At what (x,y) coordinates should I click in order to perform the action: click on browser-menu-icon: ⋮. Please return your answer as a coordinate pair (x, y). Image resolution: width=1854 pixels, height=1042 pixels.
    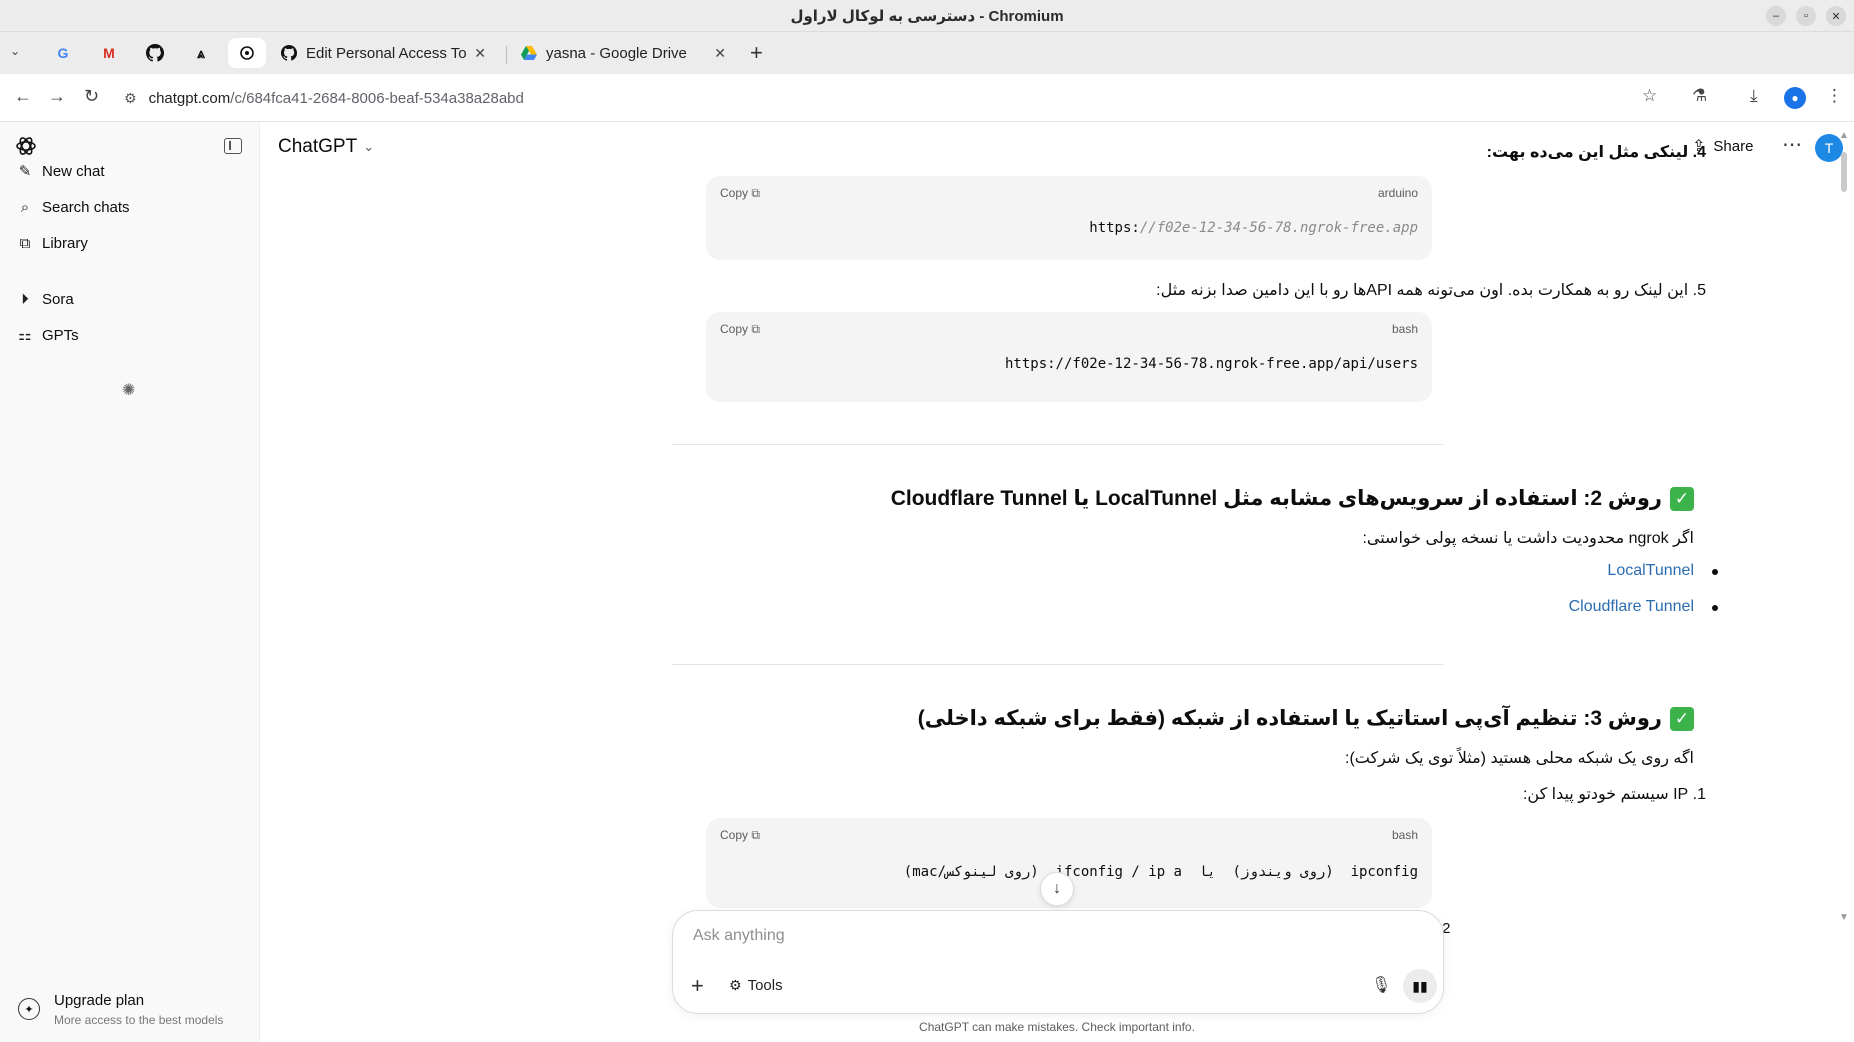
    Looking at the image, I should click on (1834, 96).